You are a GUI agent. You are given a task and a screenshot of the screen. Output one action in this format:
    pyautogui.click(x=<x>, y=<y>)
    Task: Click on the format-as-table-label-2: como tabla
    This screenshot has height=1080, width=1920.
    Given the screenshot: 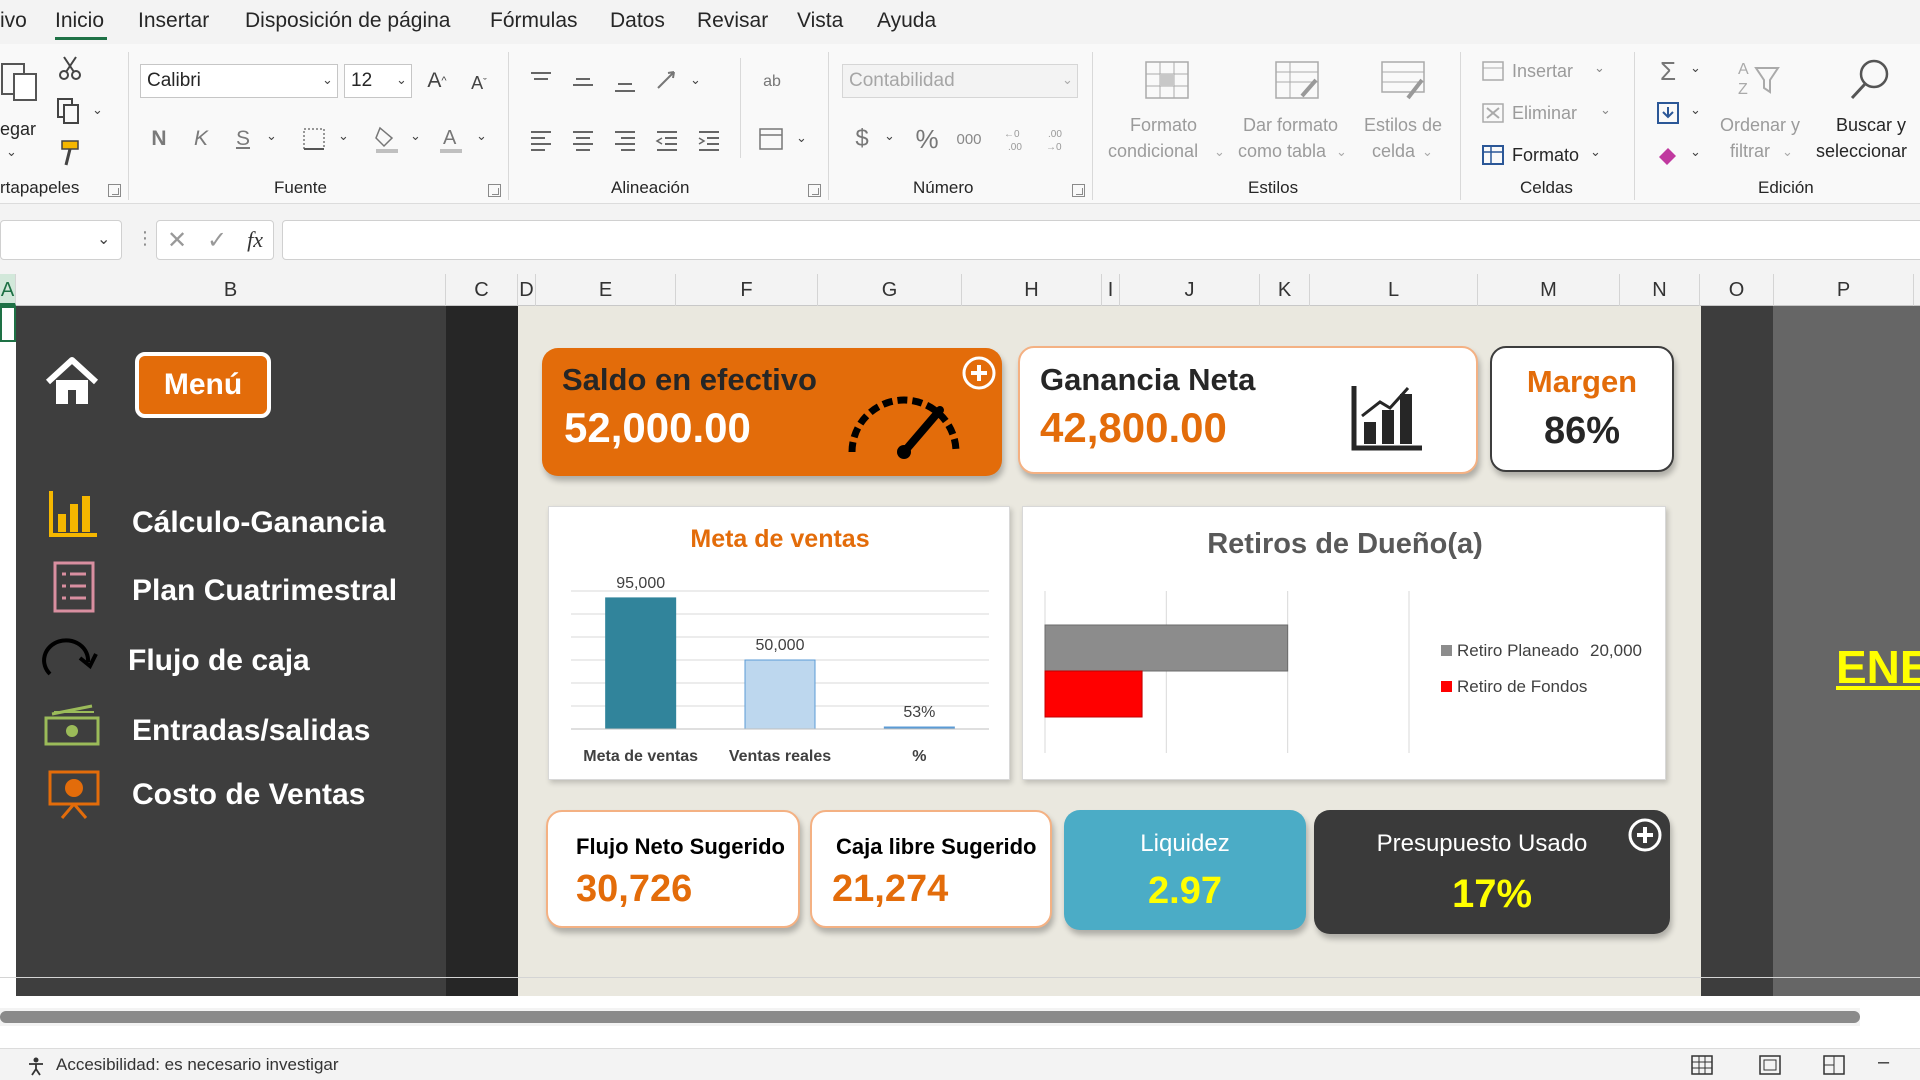 What is the action you would take?
    pyautogui.click(x=1282, y=151)
    